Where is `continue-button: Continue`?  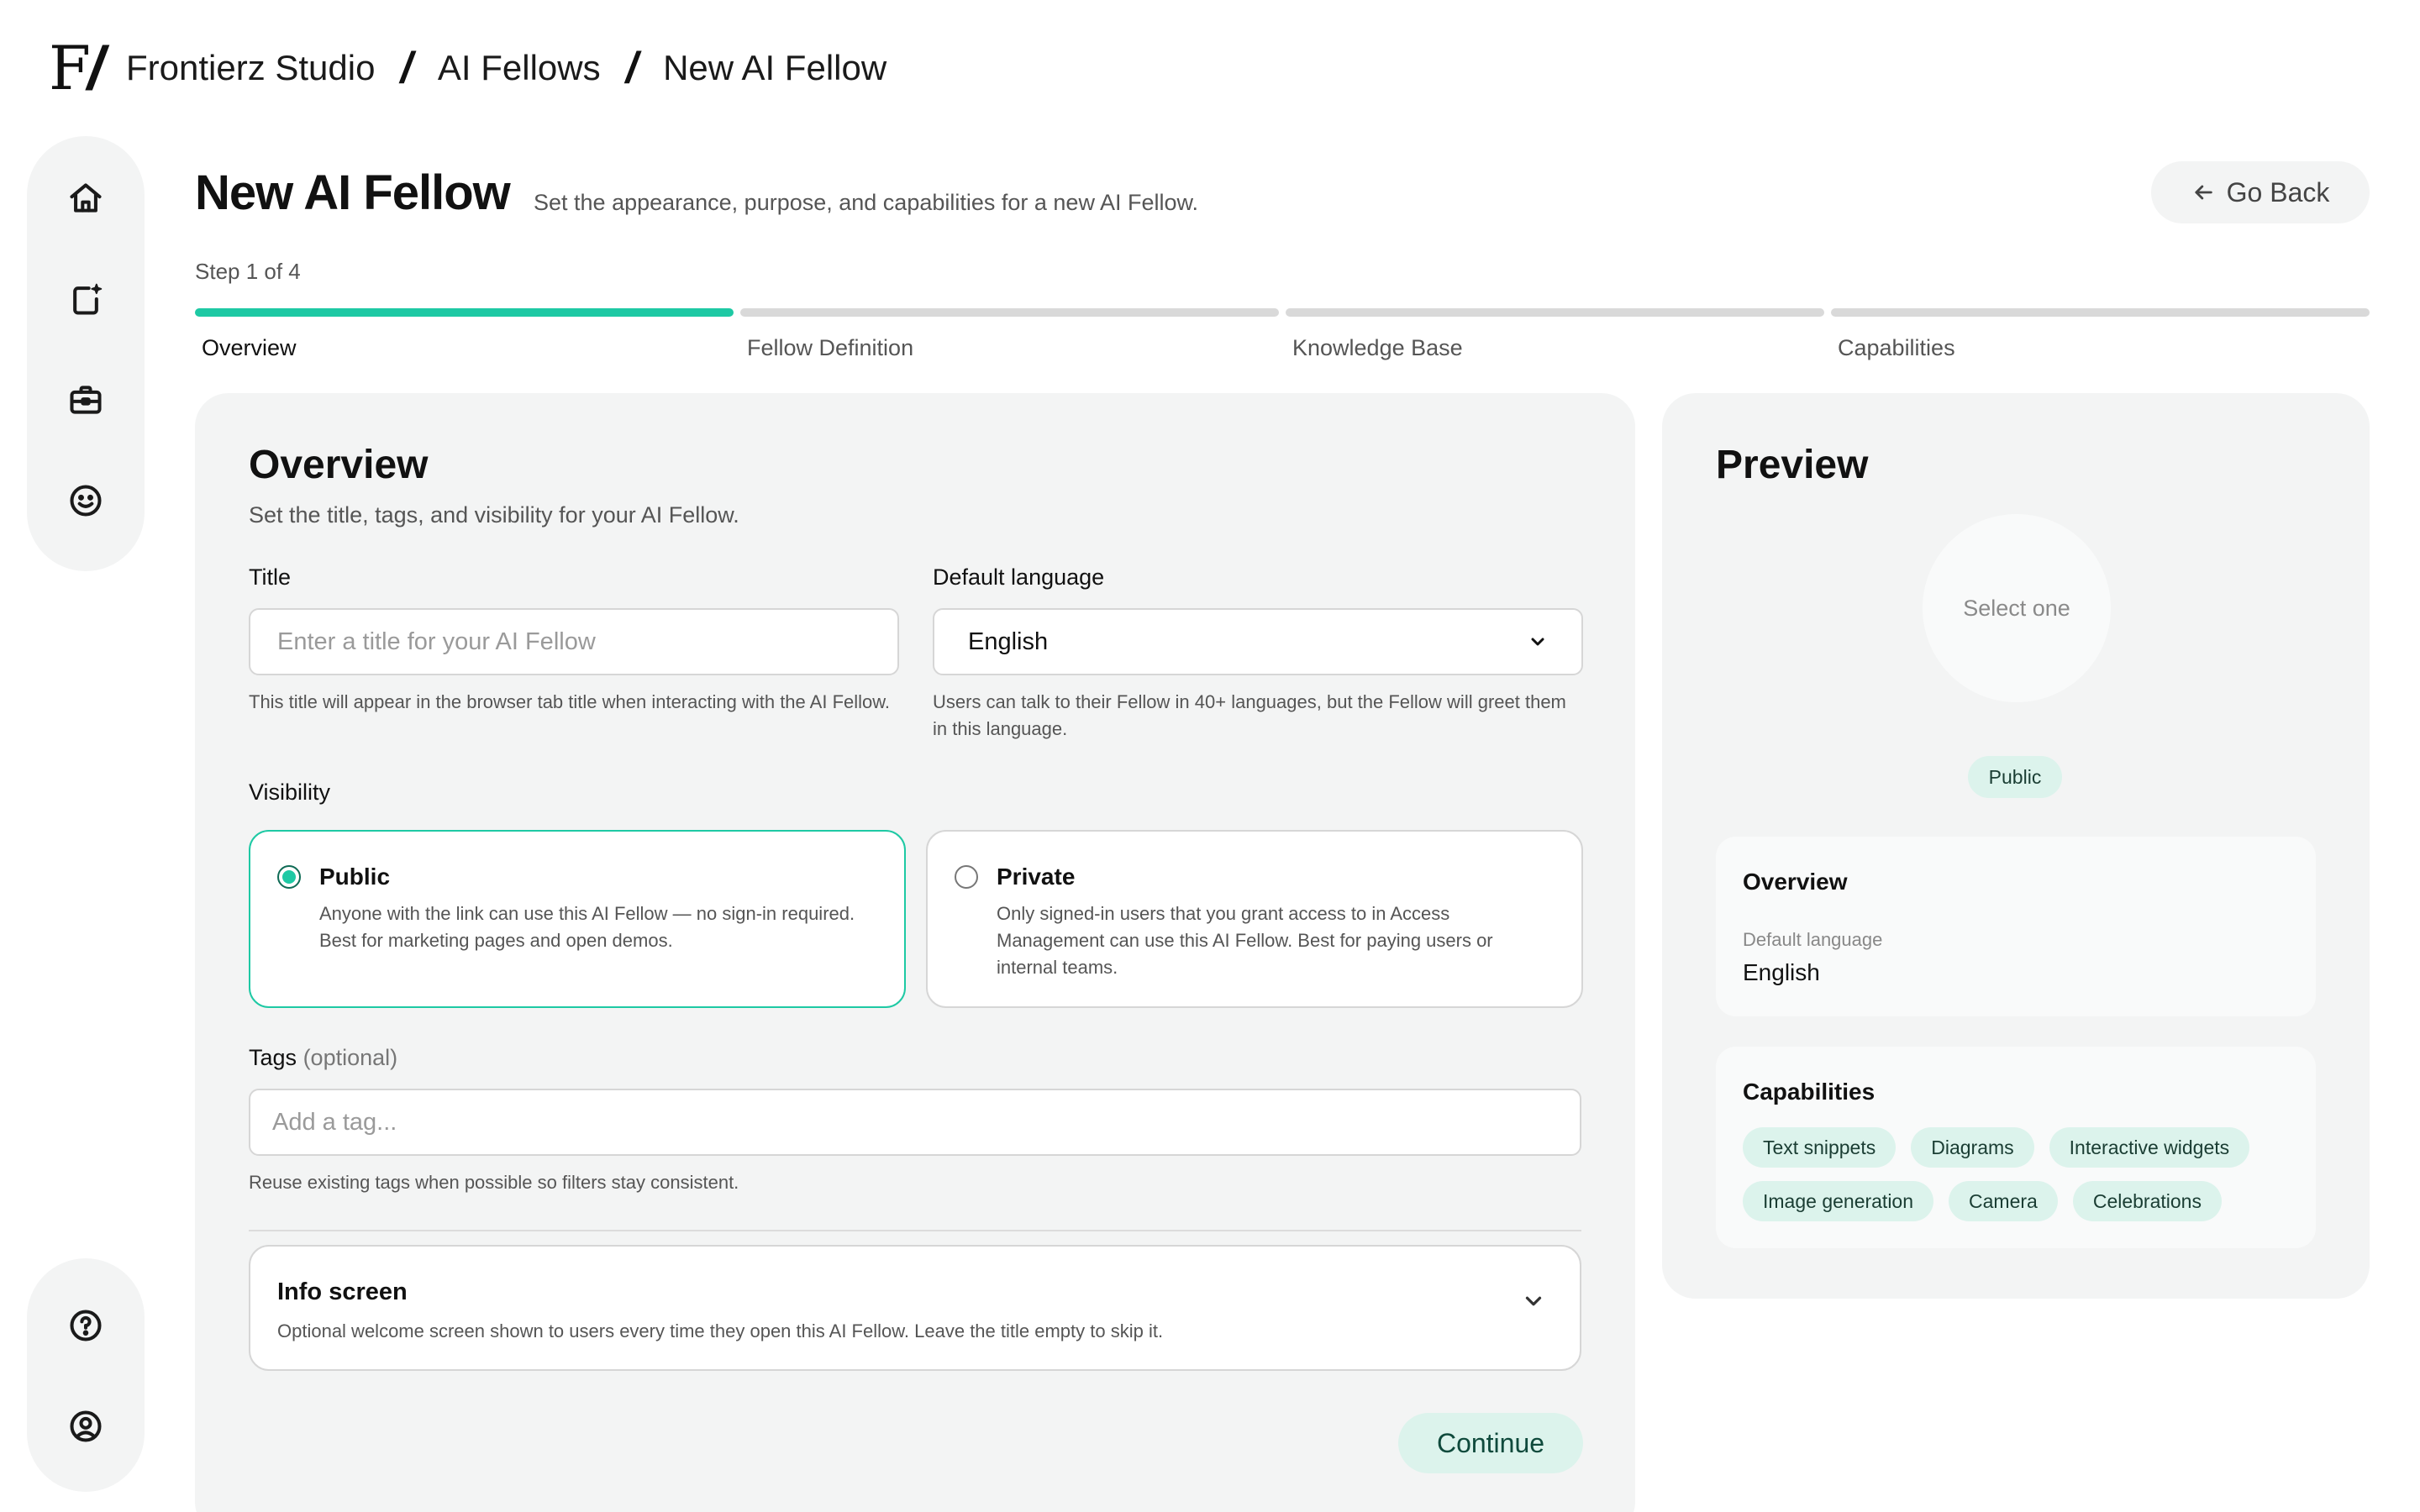 continue-button: Continue is located at coordinates (1490, 1443).